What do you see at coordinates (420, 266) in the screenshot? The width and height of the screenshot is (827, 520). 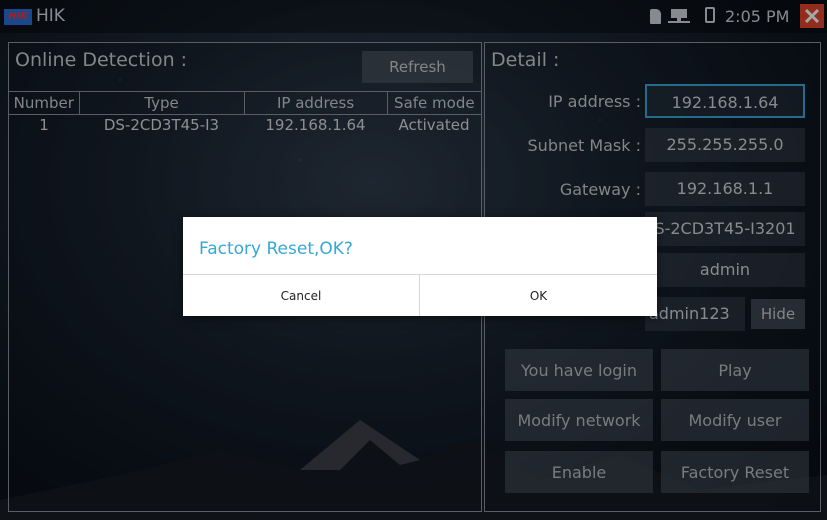 I see `factory-reset-dialog: Factory Reset,OK? Cancel OK` at bounding box center [420, 266].